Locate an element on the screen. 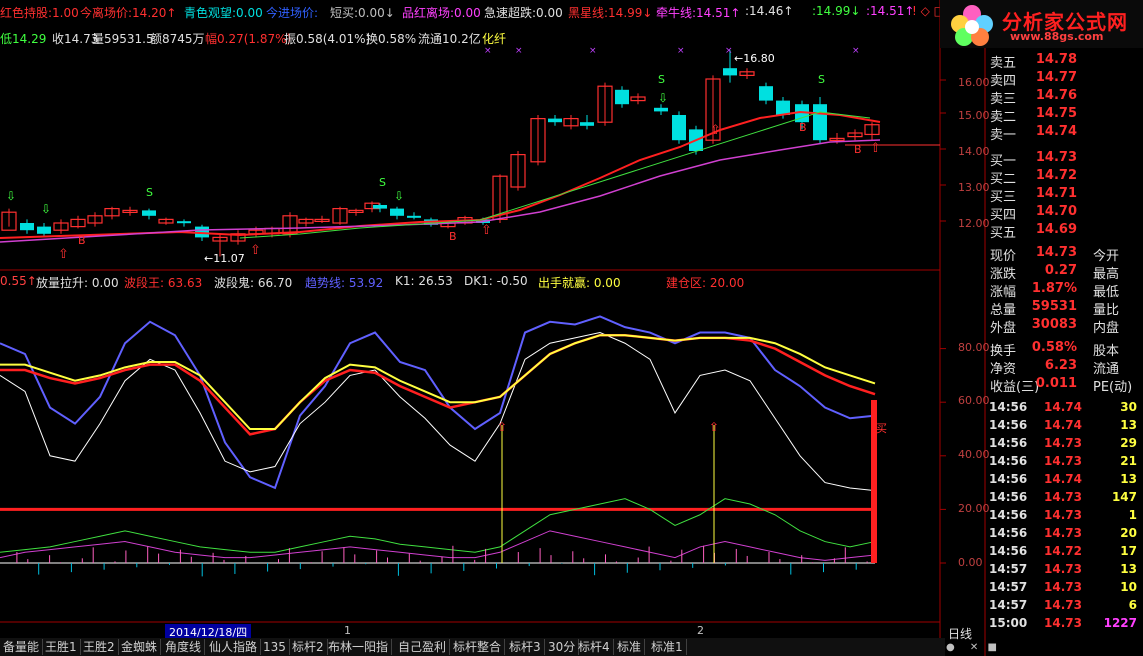 This screenshot has height=656, width=1143. formula-tab: 备量能 is located at coordinates (22, 647).